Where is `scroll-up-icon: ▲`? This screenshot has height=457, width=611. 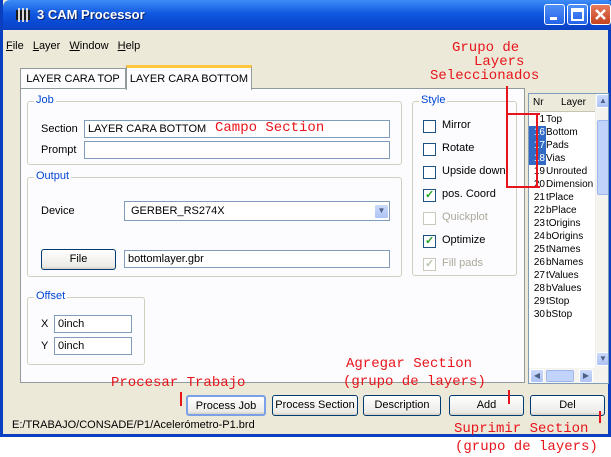 scroll-up-icon: ▲ is located at coordinates (602, 101).